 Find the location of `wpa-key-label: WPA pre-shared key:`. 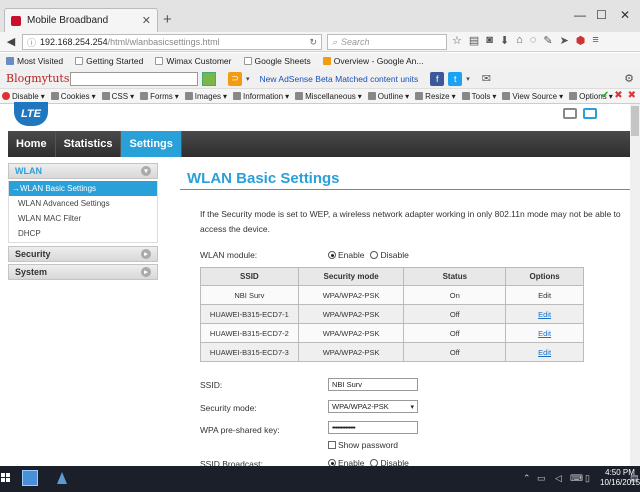

wpa-key-label: WPA pre-shared key: is located at coordinates (240, 430).